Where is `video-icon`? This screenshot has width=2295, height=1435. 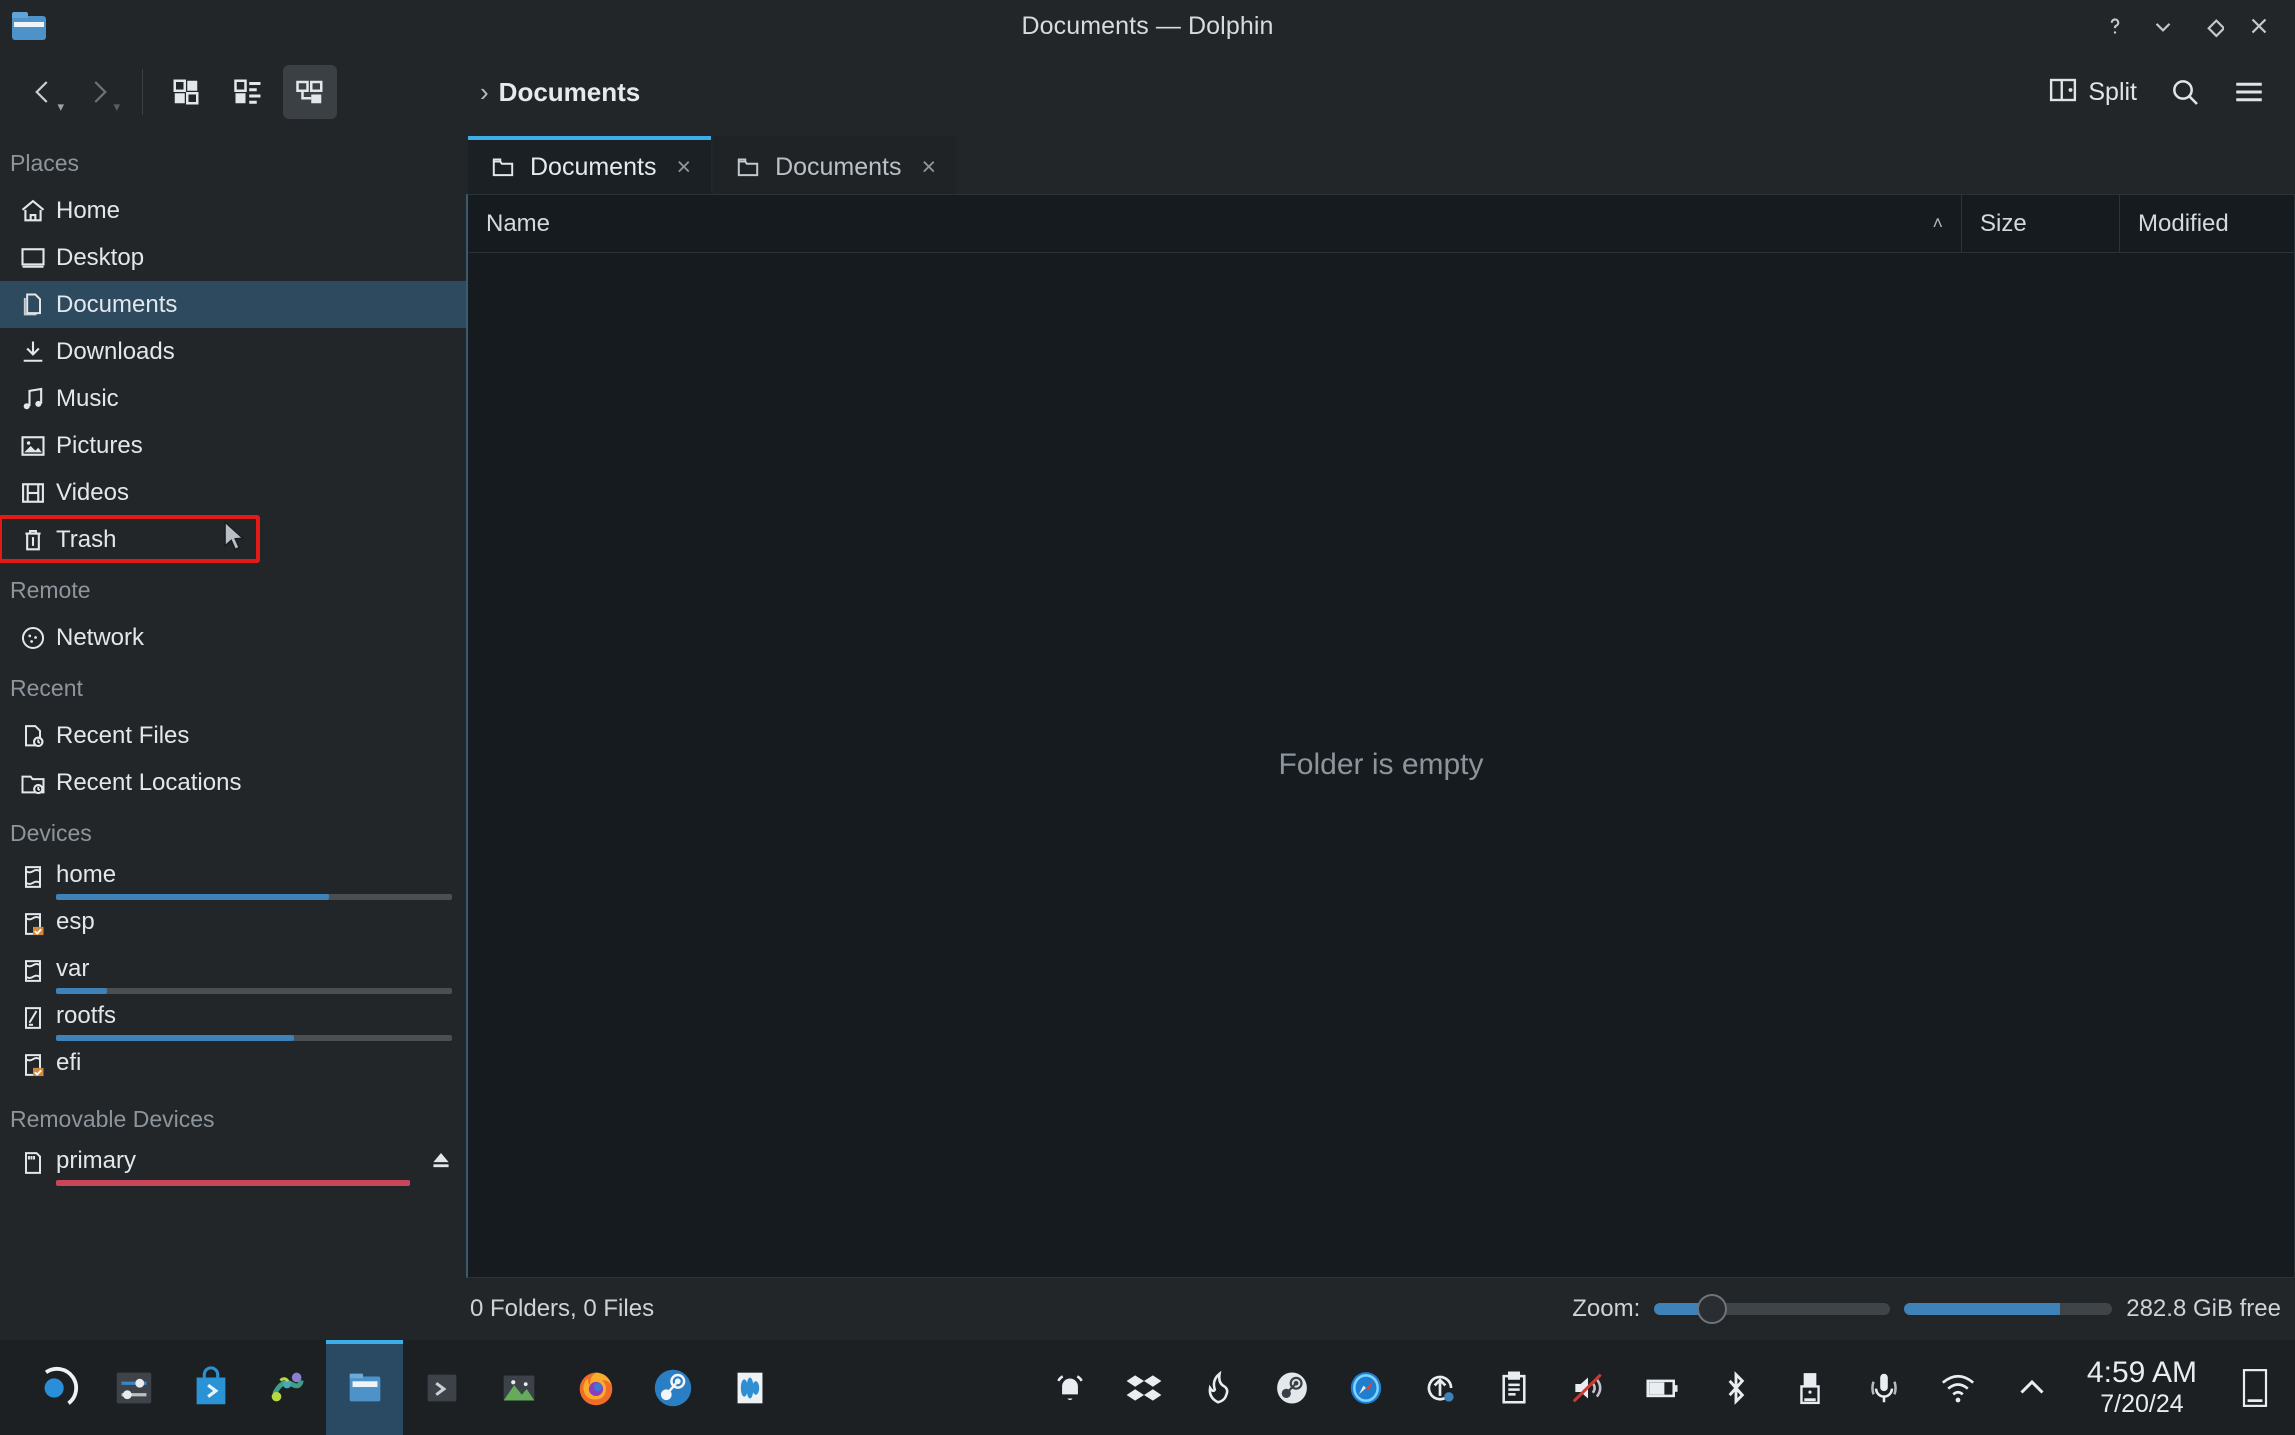 video-icon is located at coordinates (33, 493).